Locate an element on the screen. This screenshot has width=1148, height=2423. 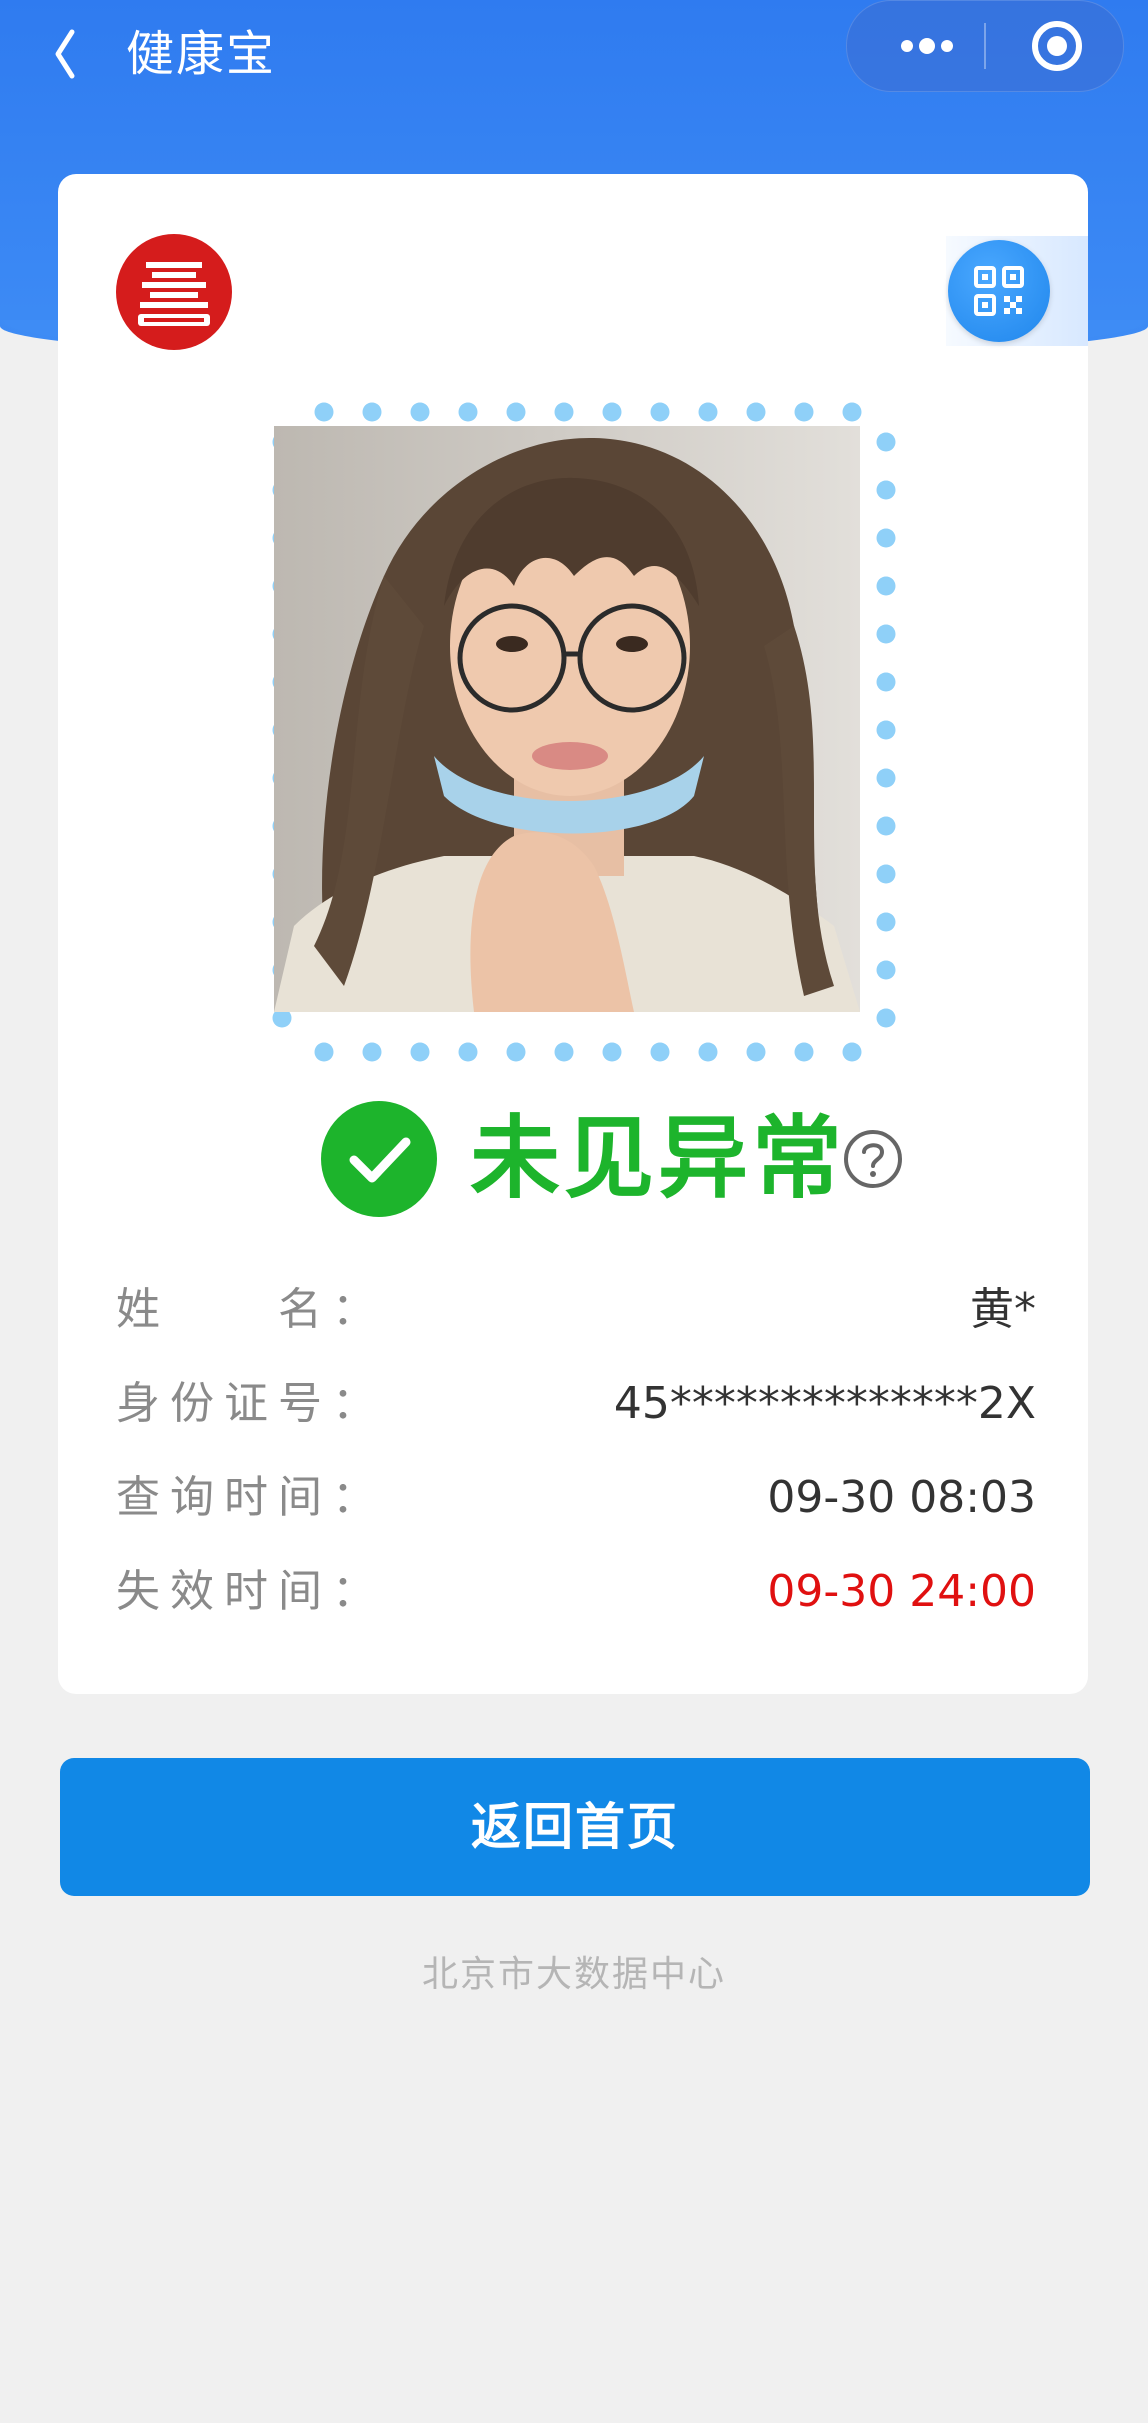
mini-program-capsule is located at coordinates (985, 46).